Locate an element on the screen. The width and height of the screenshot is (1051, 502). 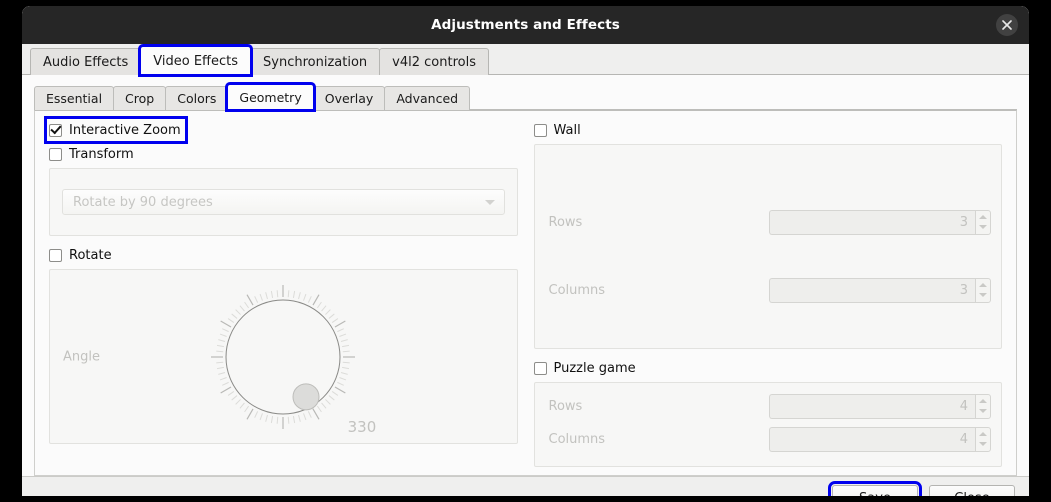
subtab-crop: Crop is located at coordinates (140, 98).